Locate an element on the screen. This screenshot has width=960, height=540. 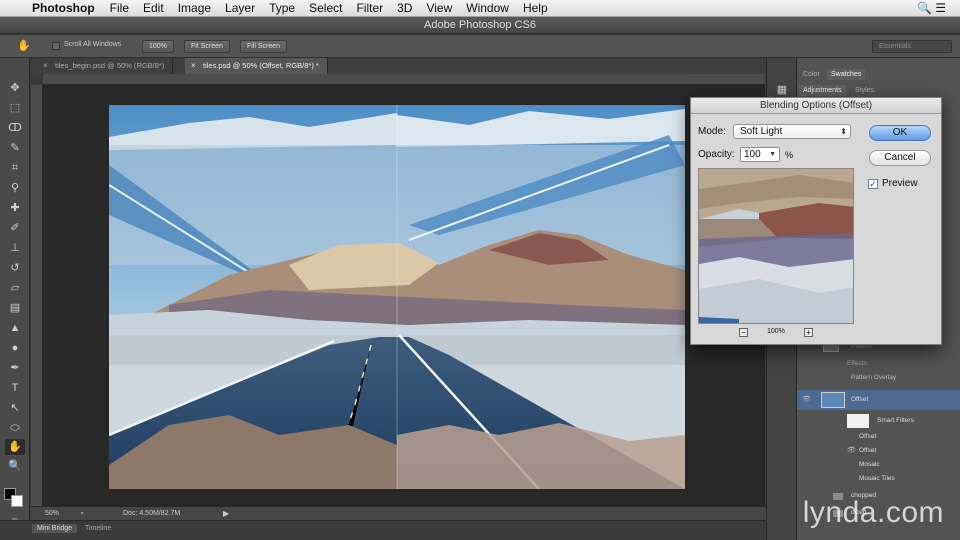
layer-effects-label: Effects is located at coordinates (857, 363).